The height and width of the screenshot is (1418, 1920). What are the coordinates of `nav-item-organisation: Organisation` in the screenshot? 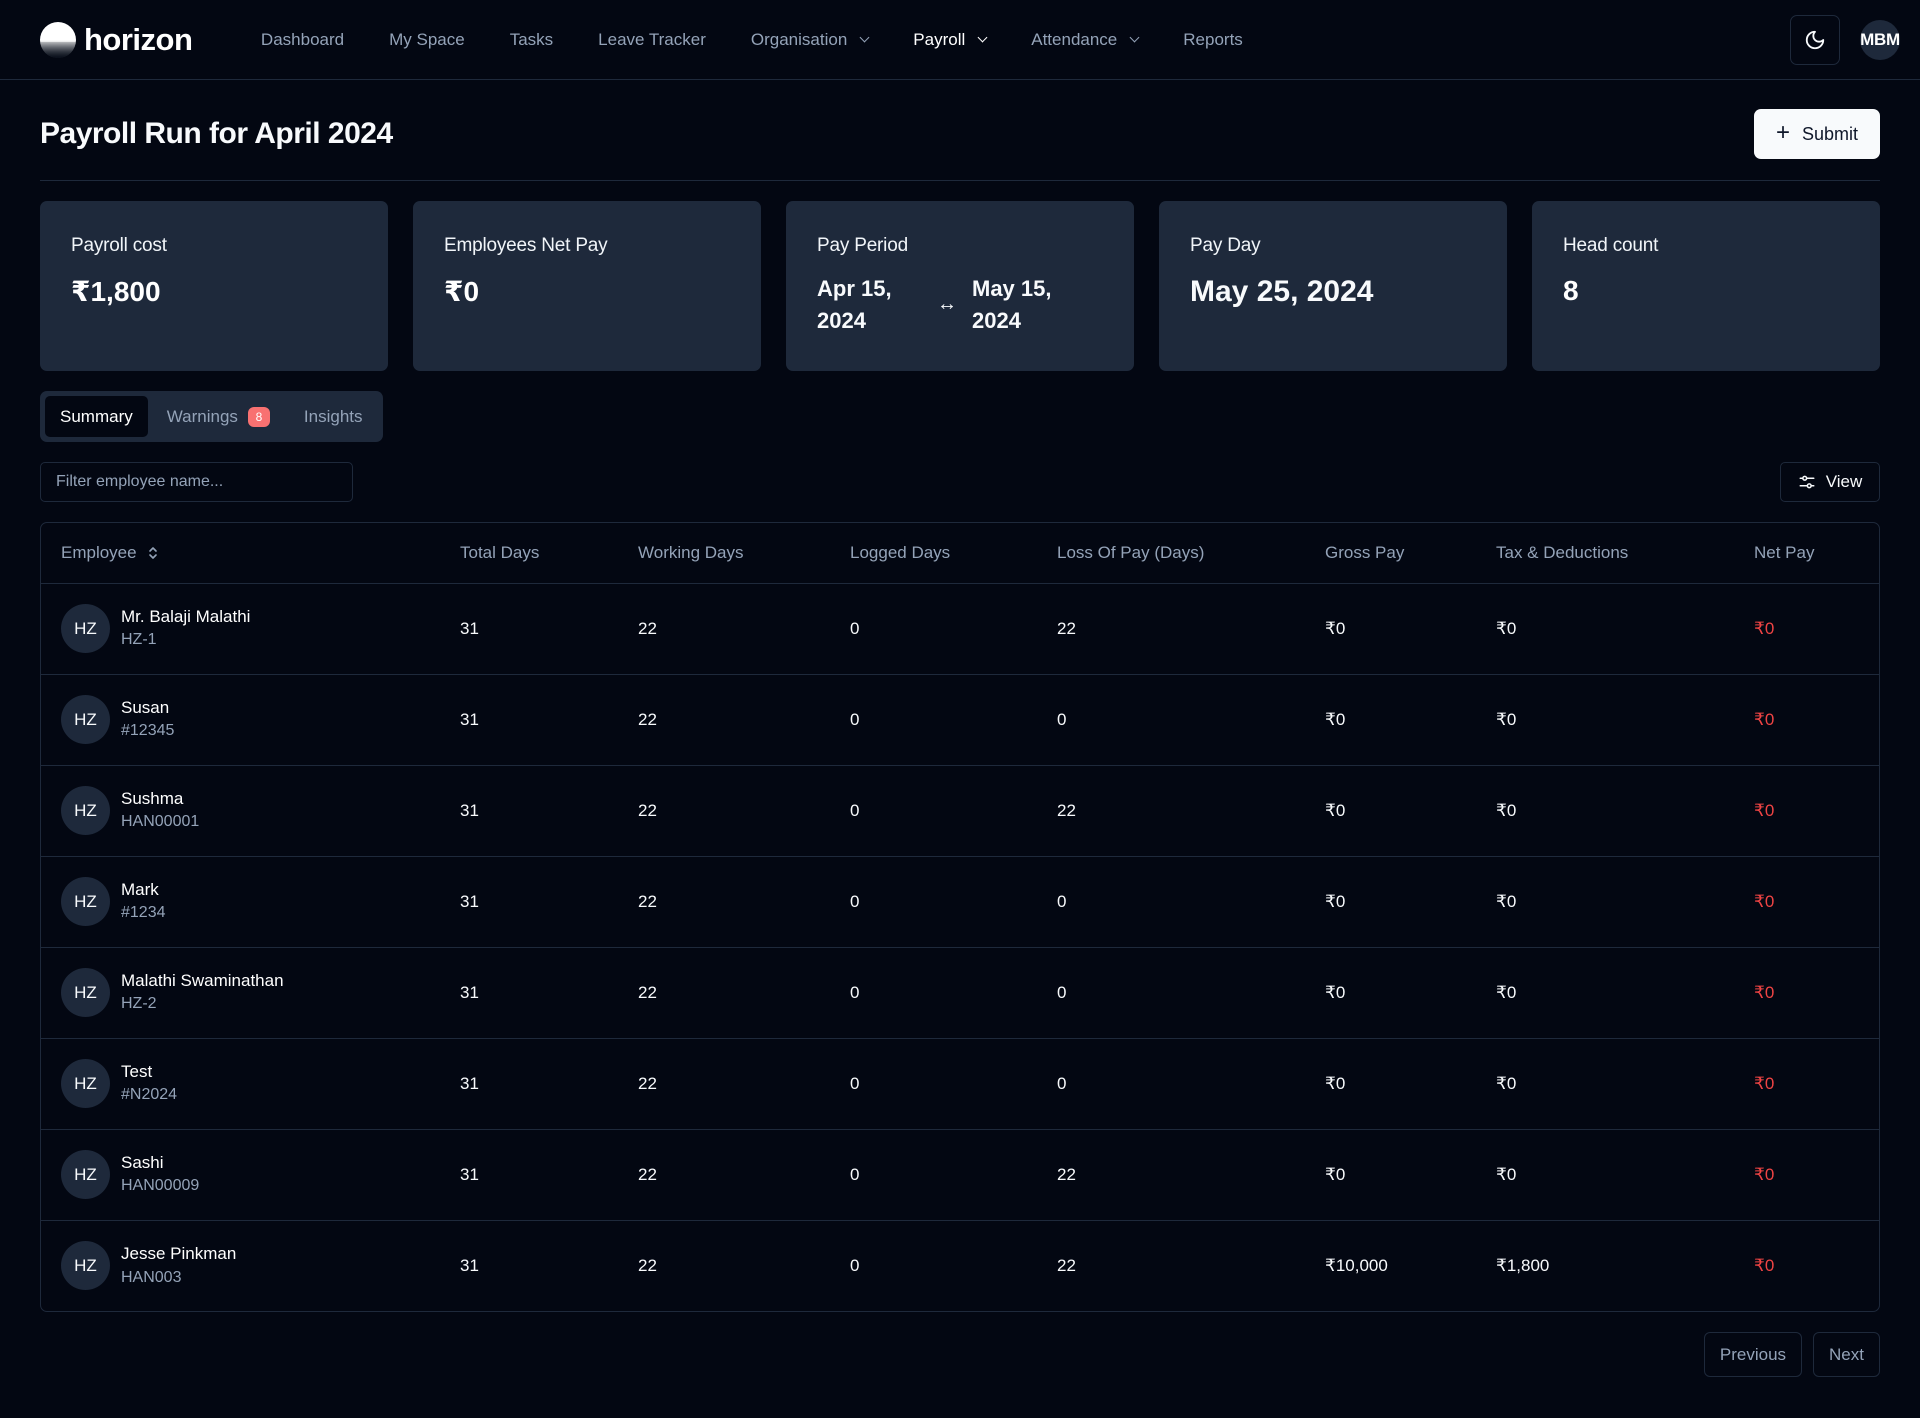 It's located at (809, 40).